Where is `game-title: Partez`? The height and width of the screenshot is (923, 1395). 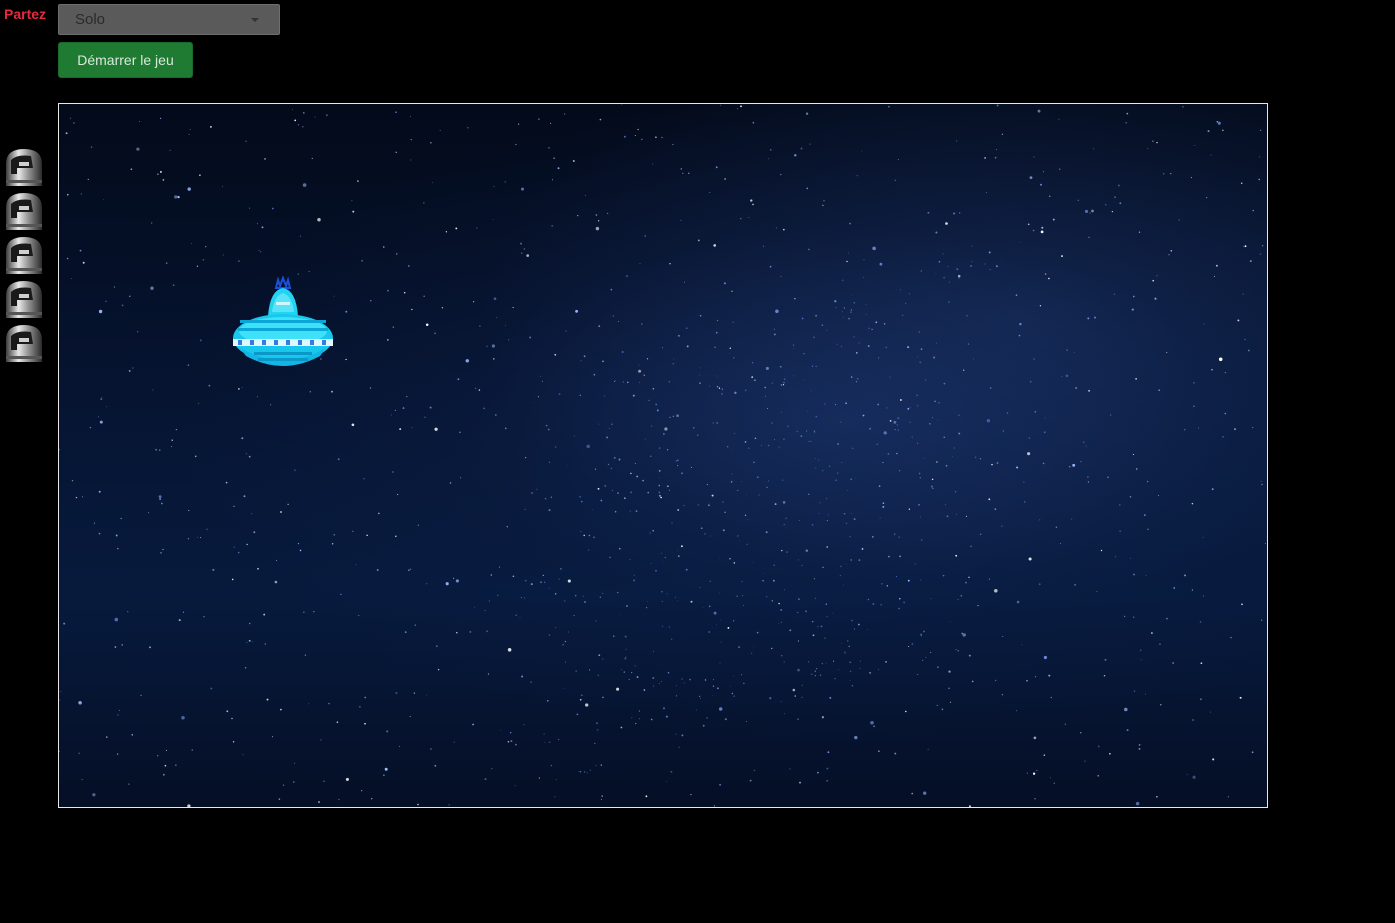
game-title: Partez is located at coordinates (25, 14).